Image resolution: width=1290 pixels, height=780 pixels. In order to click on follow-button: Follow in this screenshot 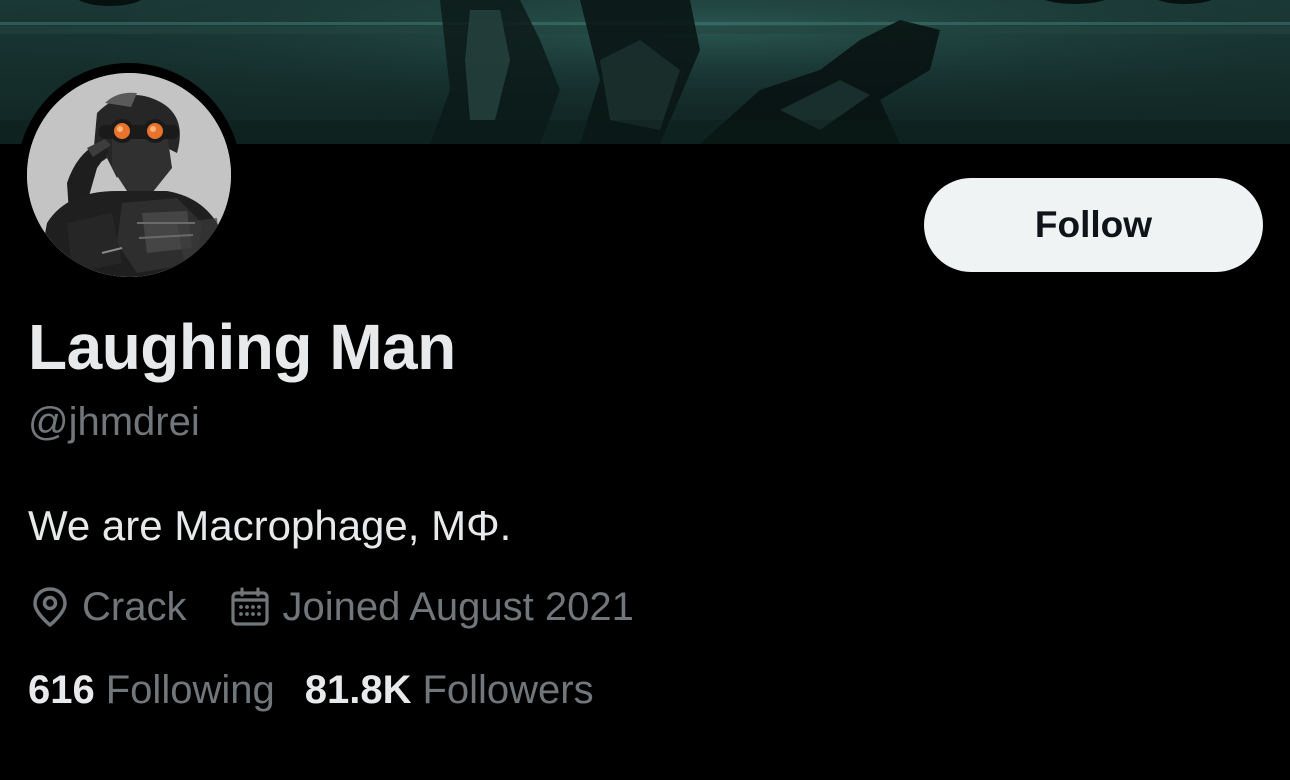, I will do `click(1093, 225)`.